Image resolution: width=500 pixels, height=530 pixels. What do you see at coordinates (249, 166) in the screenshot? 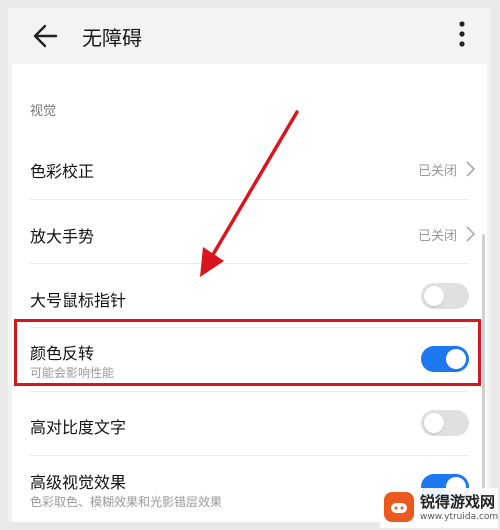
I see `setting-color-correction: 色彩校正 已关闭` at bounding box center [249, 166].